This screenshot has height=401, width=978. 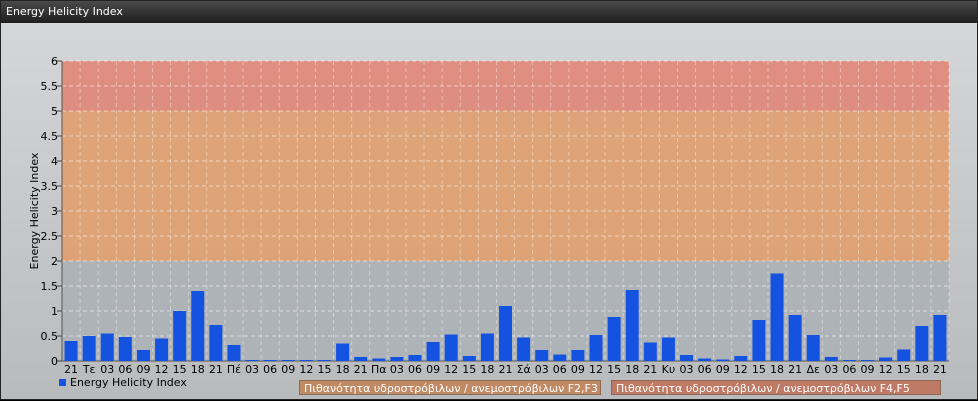 What do you see at coordinates (54, 361) in the screenshot?
I see `y-tick-label: 0` at bounding box center [54, 361].